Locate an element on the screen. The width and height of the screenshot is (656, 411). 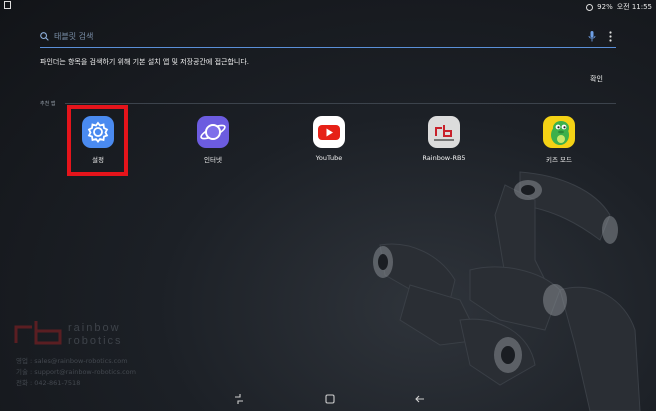
section-divider is located at coordinates (340, 103).